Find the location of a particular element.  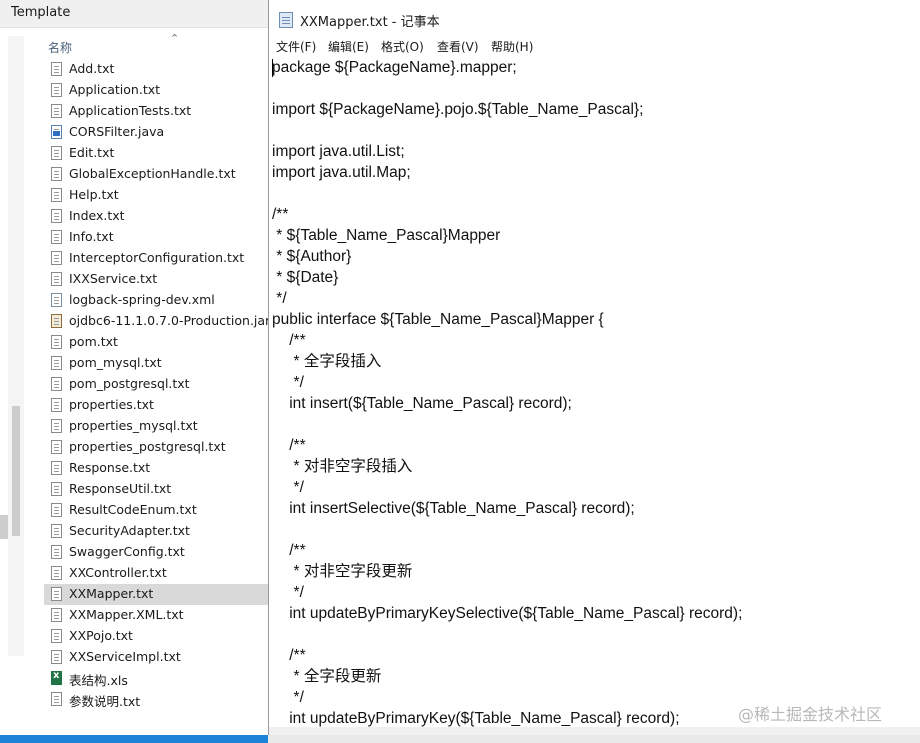

file-list-item: logback-spring-dev.xml is located at coordinates (156, 300).